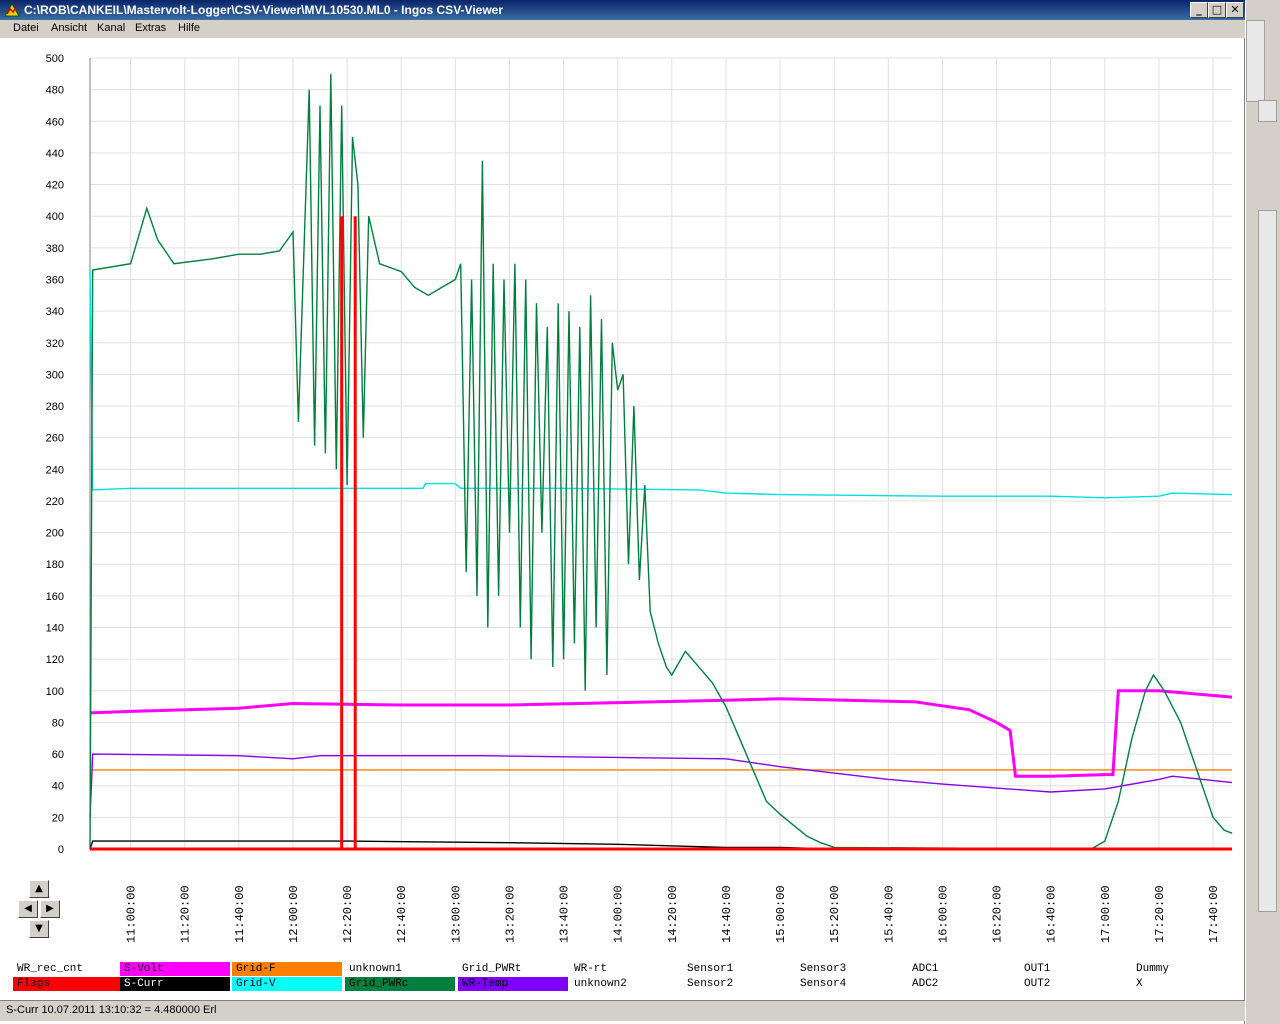  Describe the element at coordinates (39, 929) in the screenshot. I see `pan-down-button: ▼` at that location.